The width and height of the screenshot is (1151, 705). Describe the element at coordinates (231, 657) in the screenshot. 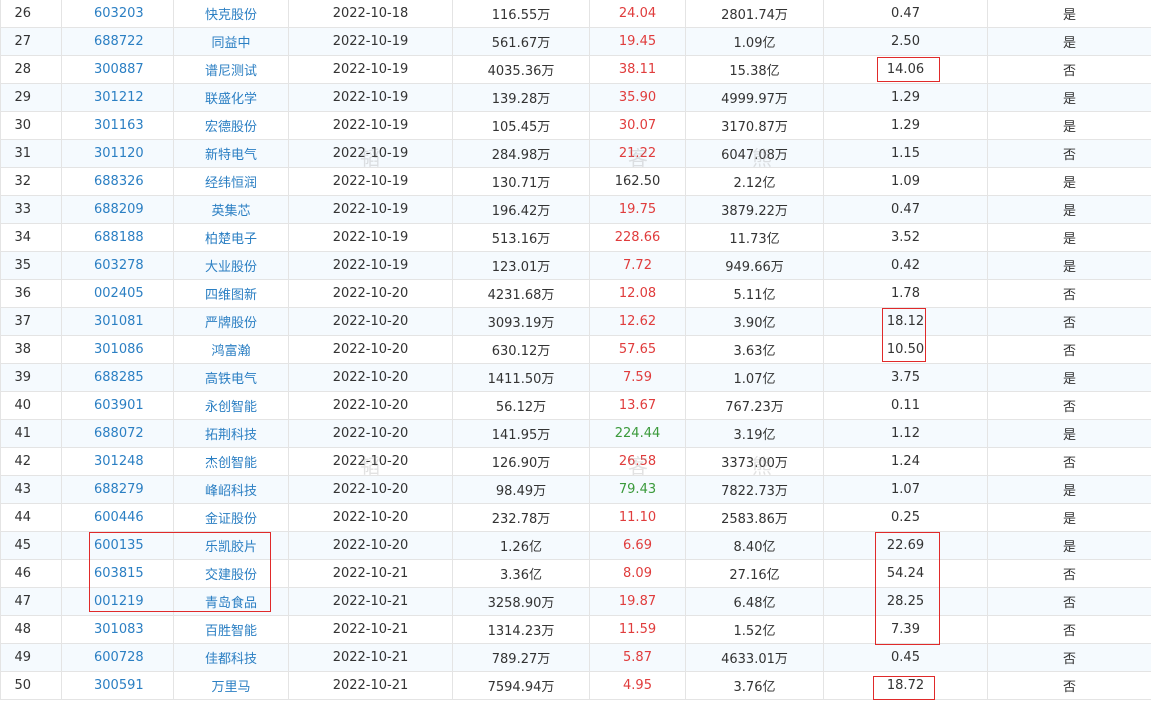

I see `stock-name-link: 佳都科技` at that location.